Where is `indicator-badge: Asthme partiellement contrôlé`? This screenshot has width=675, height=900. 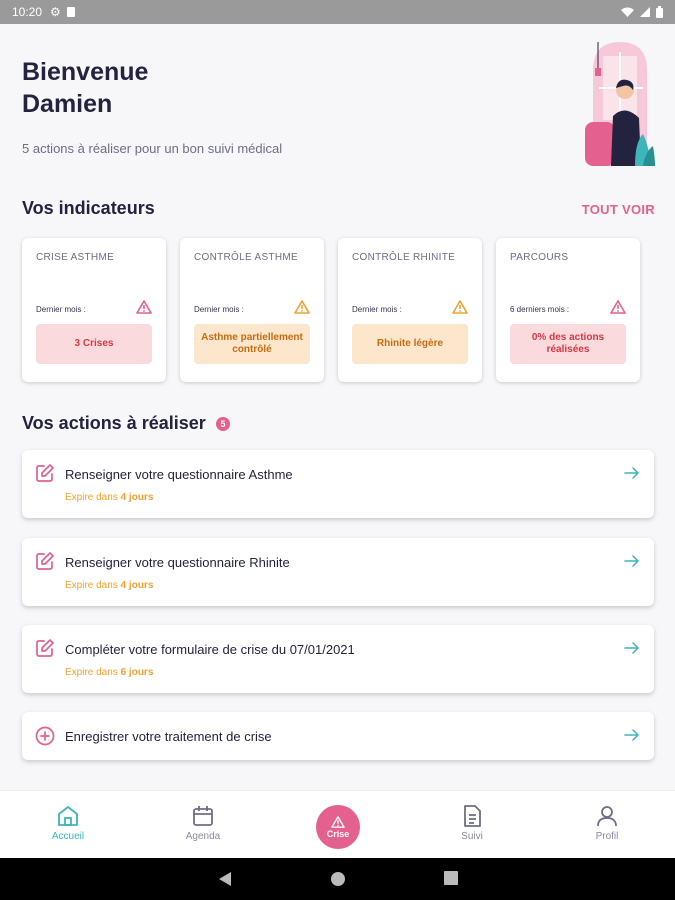
indicator-badge: Asthme partiellement contrôlé is located at coordinates (252, 344).